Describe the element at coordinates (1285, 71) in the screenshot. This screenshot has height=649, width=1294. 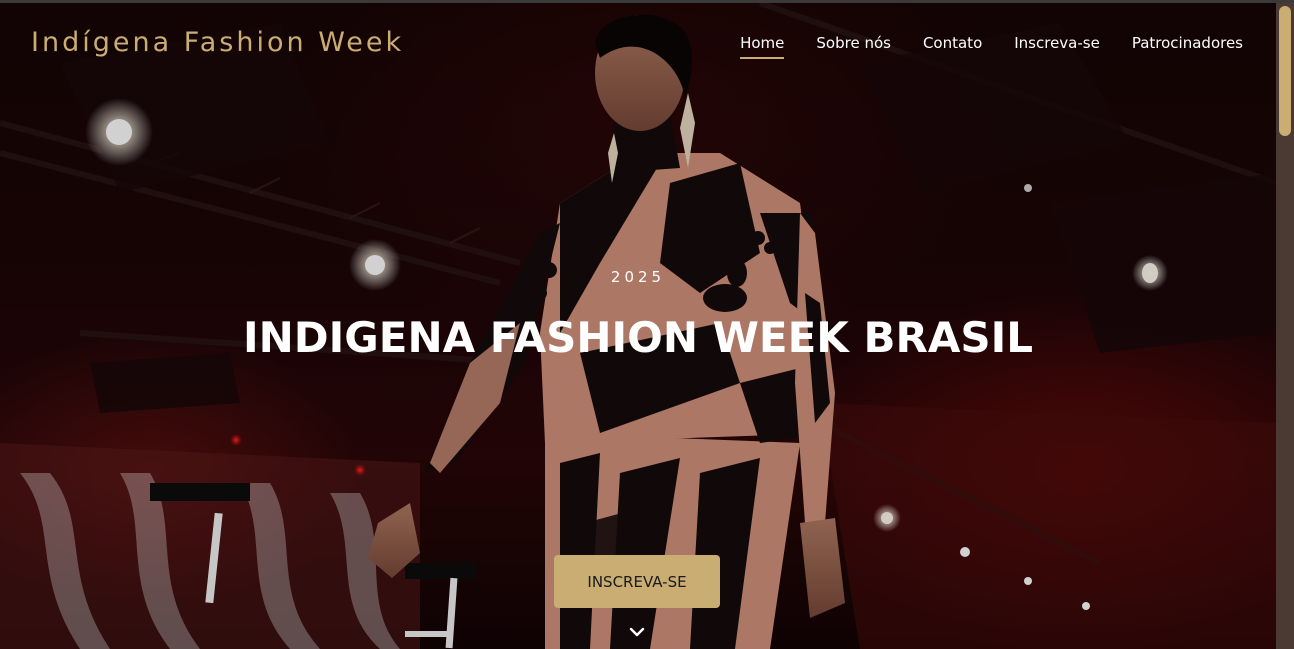
I see `scrollbar-thumb` at that location.